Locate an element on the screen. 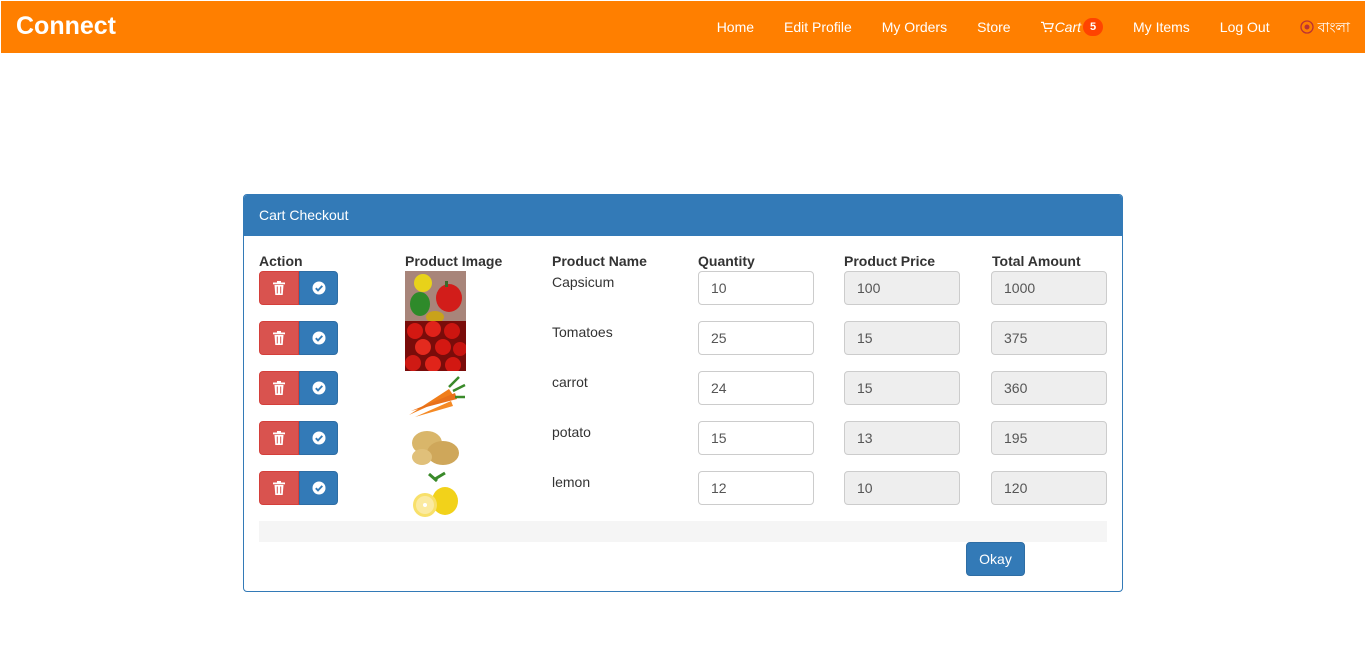 Image resolution: width=1366 pixels, height=664 pixels. nav-my-items: My Items is located at coordinates (1161, 27).